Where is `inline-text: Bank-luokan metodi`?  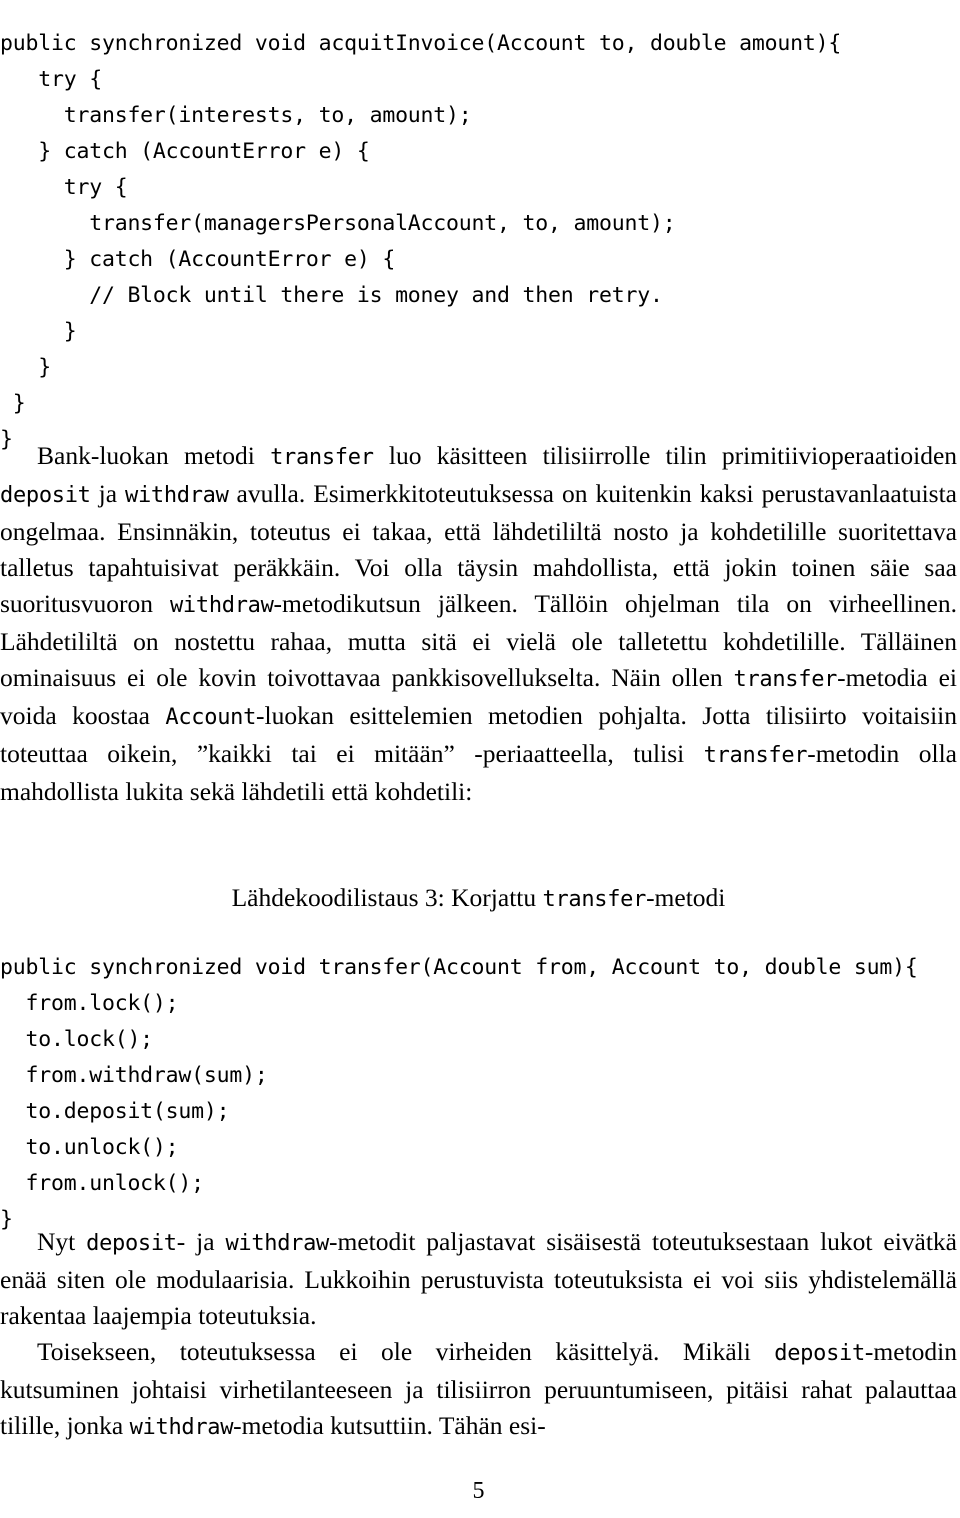
inline-text: Bank-luokan metodi is located at coordinates (154, 455).